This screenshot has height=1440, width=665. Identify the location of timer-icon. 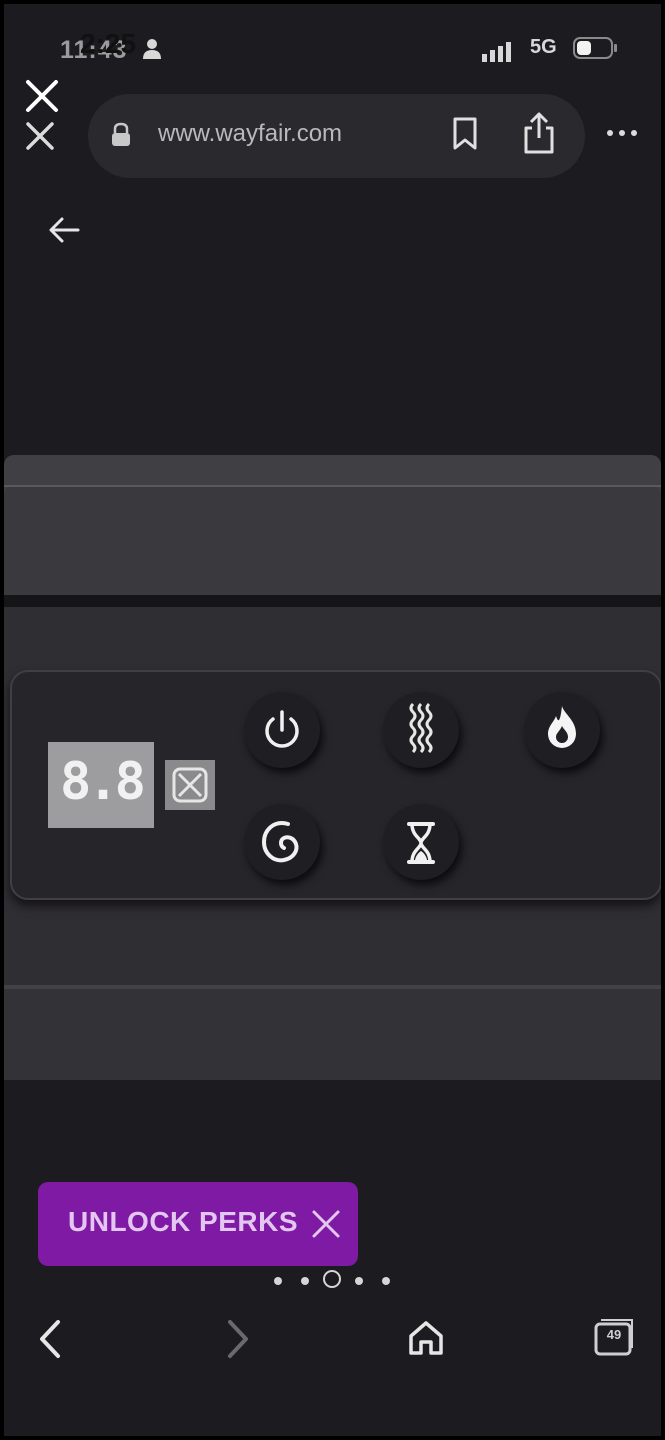
(421, 843).